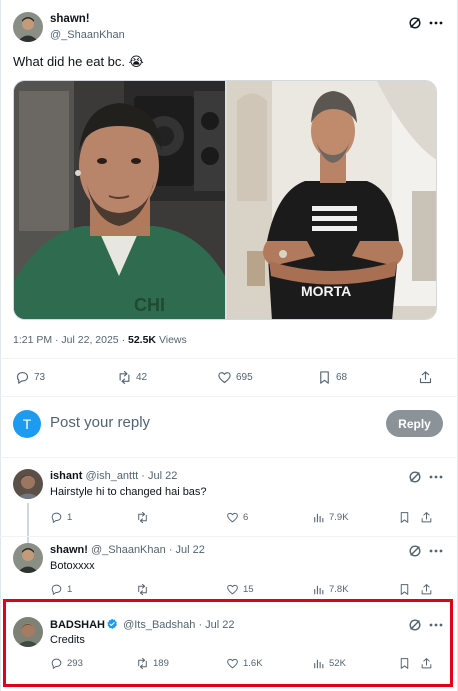 This screenshot has width=458, height=691. I want to click on reply-author-name: shawn!, so click(69, 550).